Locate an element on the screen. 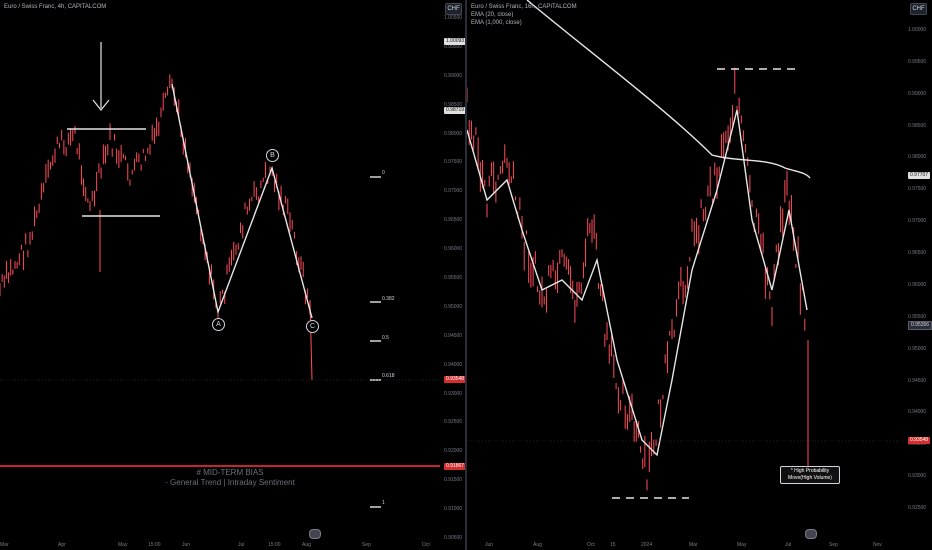 The image size is (932, 550). wave-label-a: A is located at coordinates (218, 324).